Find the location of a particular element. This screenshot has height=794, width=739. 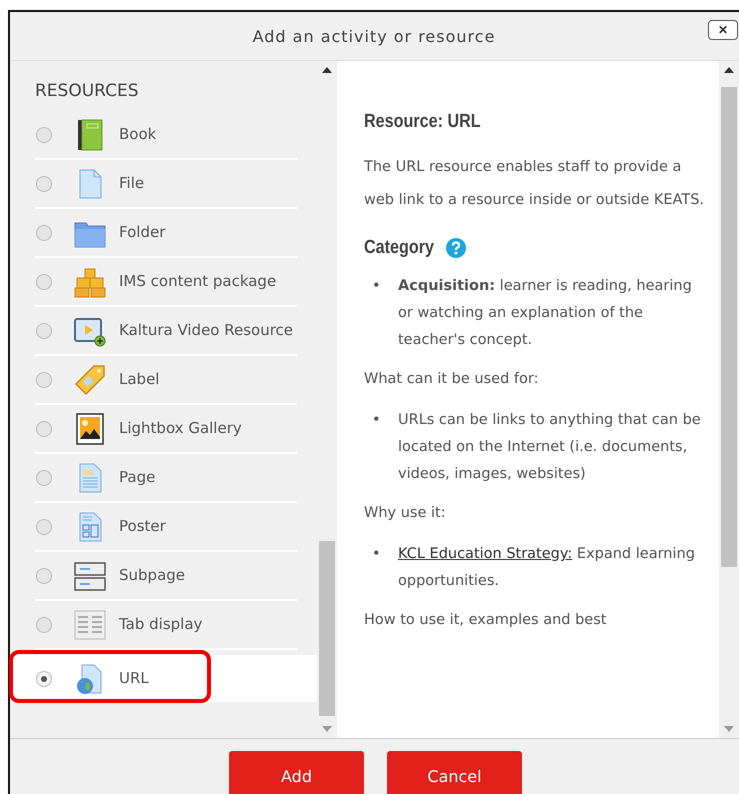

resource-option: Book is located at coordinates (166, 135).